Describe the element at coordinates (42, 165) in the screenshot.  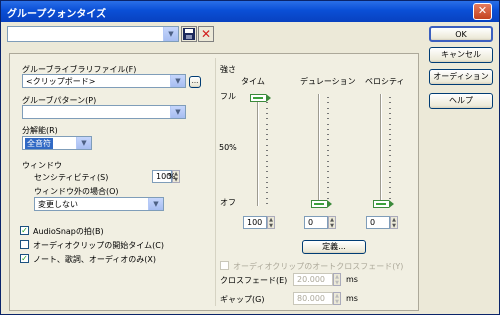
I see `window-section-label: ウィンドウ` at that location.